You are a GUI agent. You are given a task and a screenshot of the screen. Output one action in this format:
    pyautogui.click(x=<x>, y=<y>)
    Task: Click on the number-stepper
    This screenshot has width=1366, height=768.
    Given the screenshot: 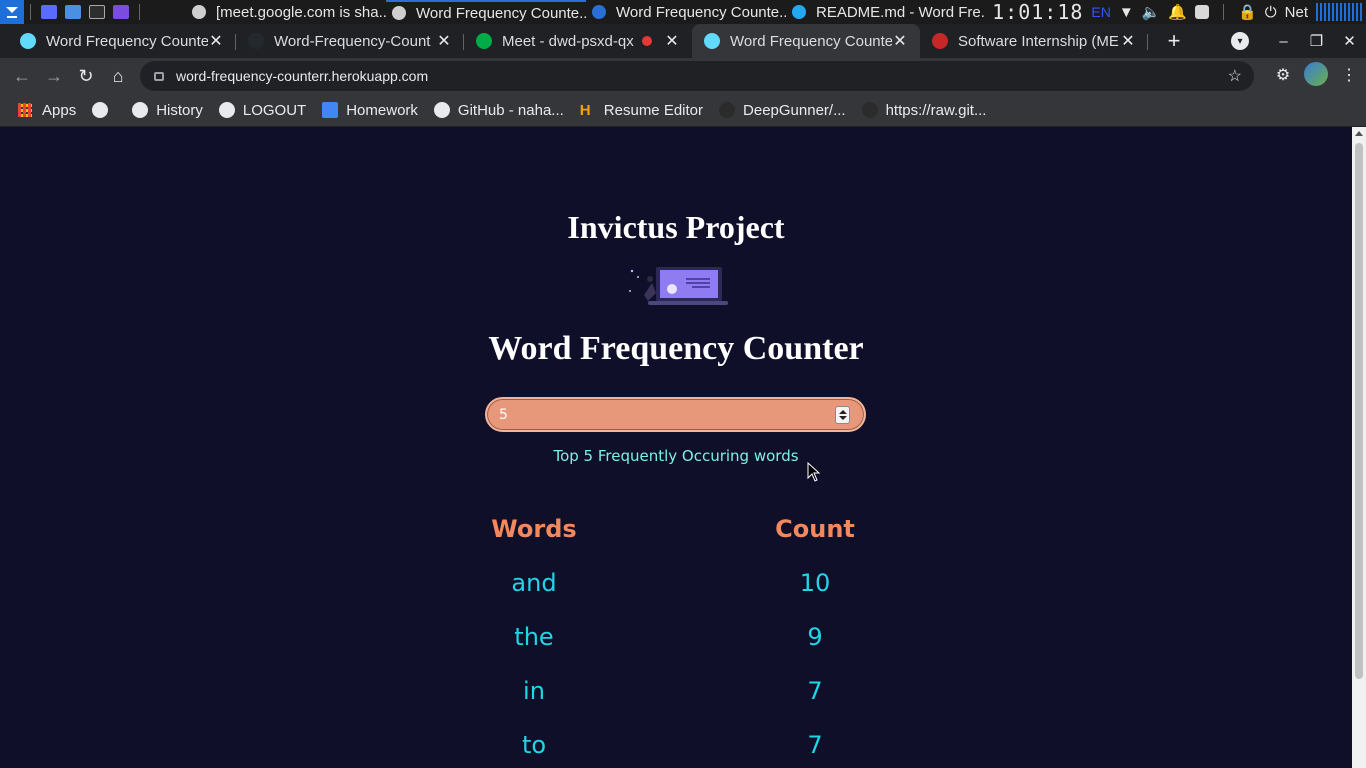 What is the action you would take?
    pyautogui.click(x=842, y=415)
    